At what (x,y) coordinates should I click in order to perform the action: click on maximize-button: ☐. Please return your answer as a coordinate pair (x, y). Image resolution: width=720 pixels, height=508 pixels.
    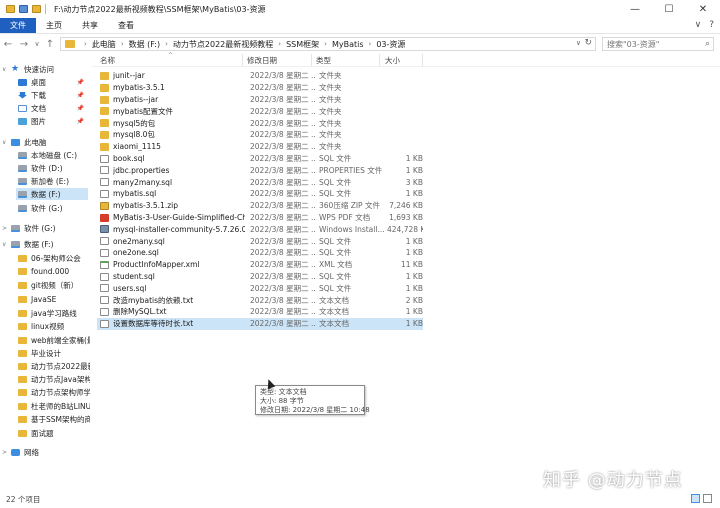
    Looking at the image, I should click on (669, 9).